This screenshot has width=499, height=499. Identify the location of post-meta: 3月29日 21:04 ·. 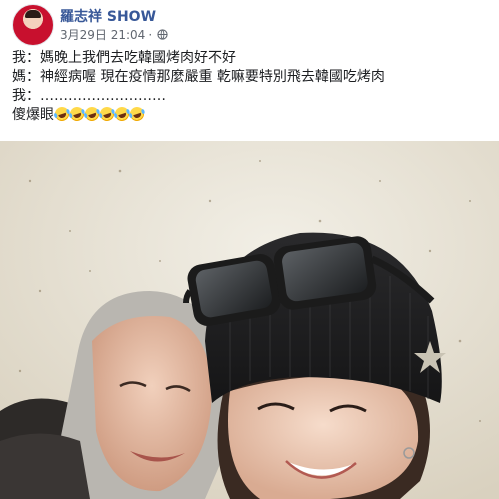
(114, 34).